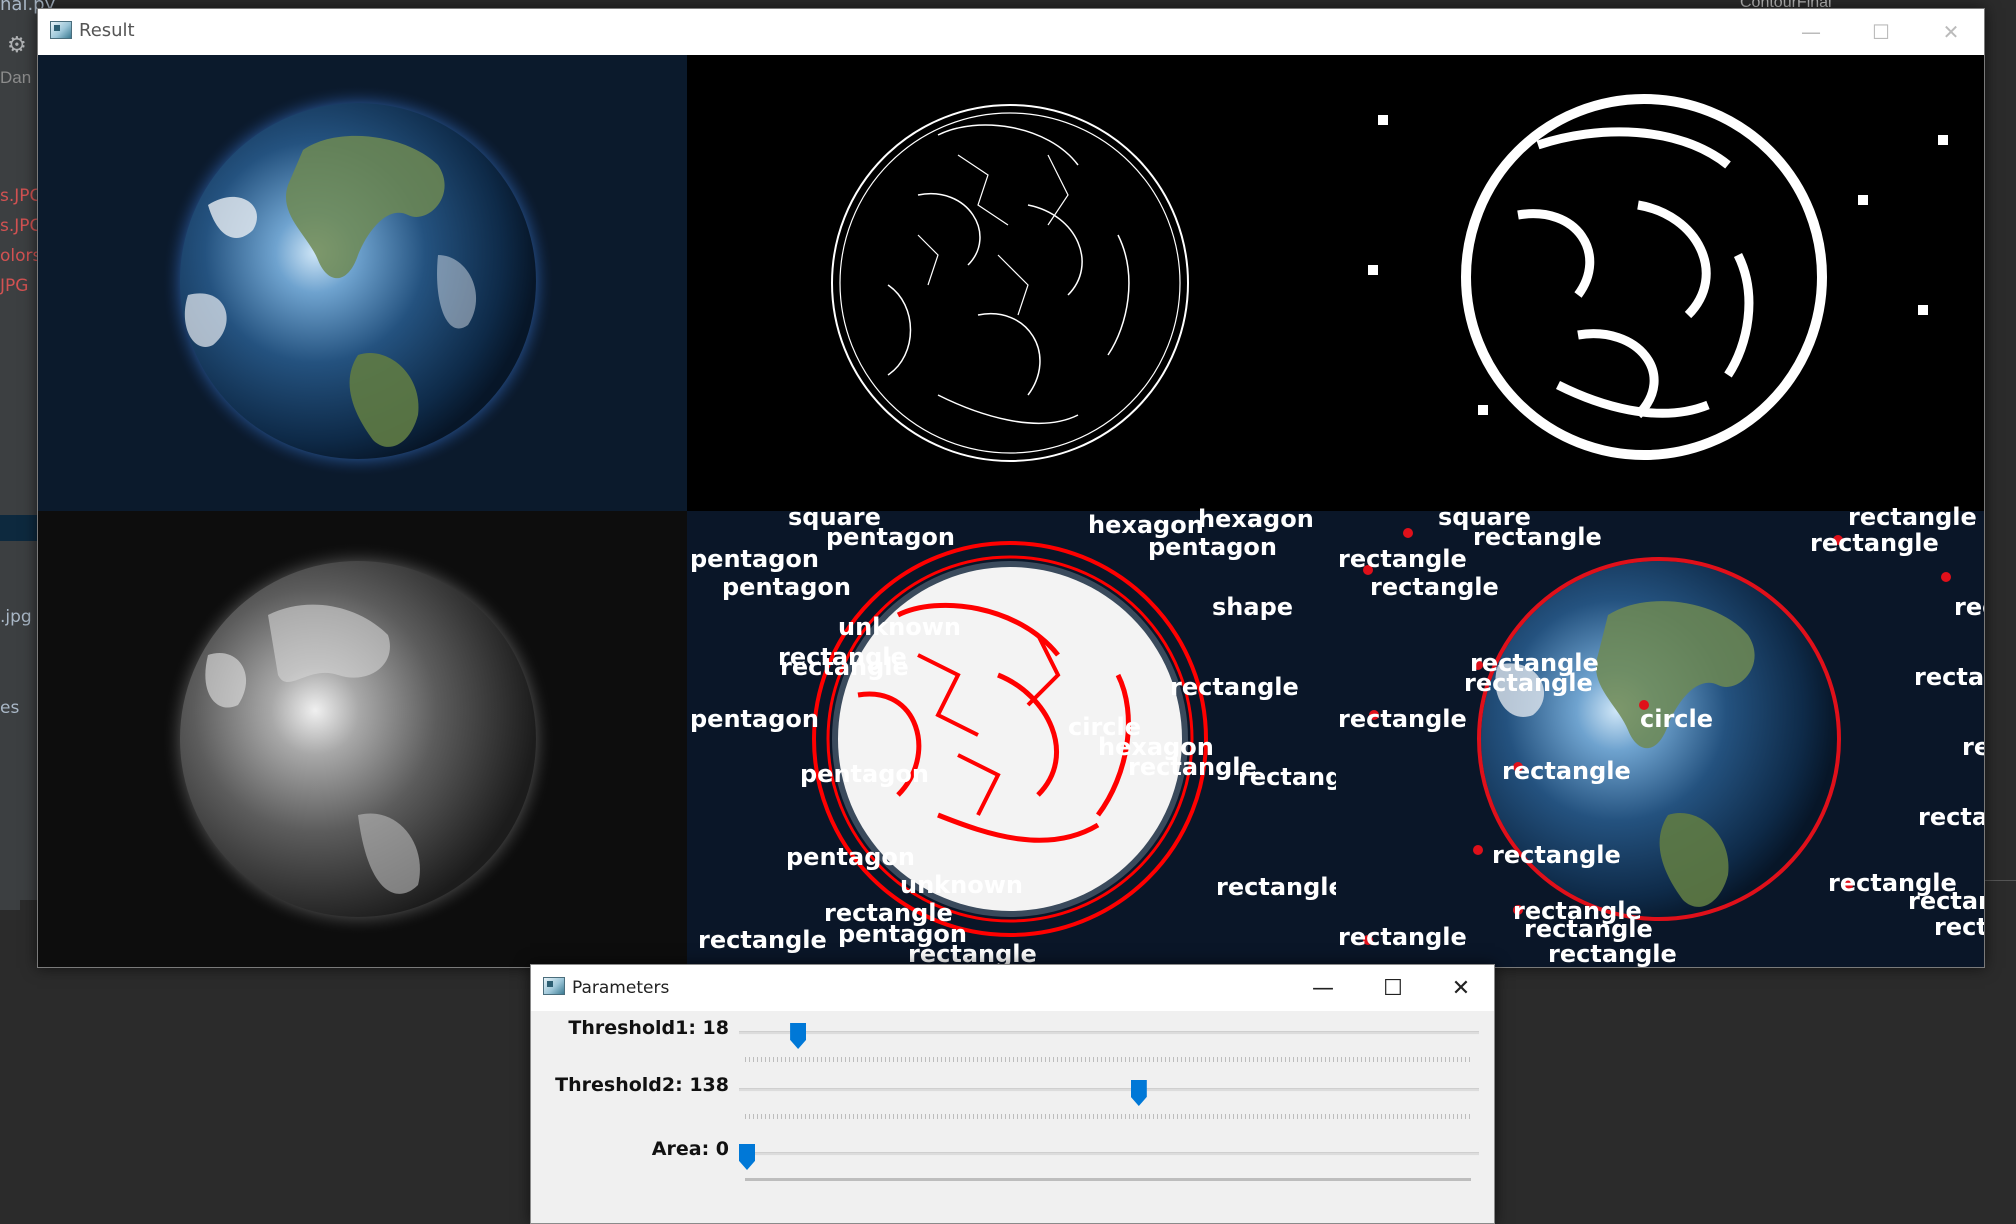 The width and height of the screenshot is (2016, 1224). Describe the element at coordinates (1108, 1059) in the screenshot. I see `threshold1-ticks` at that location.